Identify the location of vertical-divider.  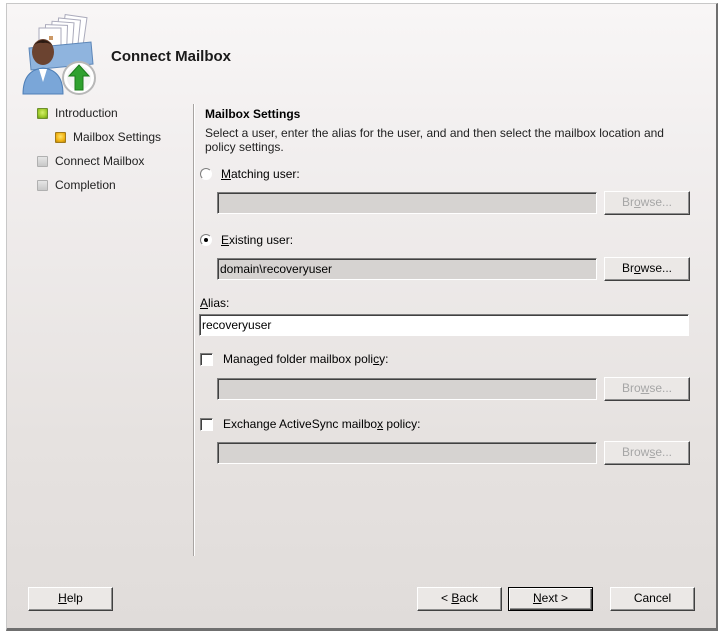
(194, 330).